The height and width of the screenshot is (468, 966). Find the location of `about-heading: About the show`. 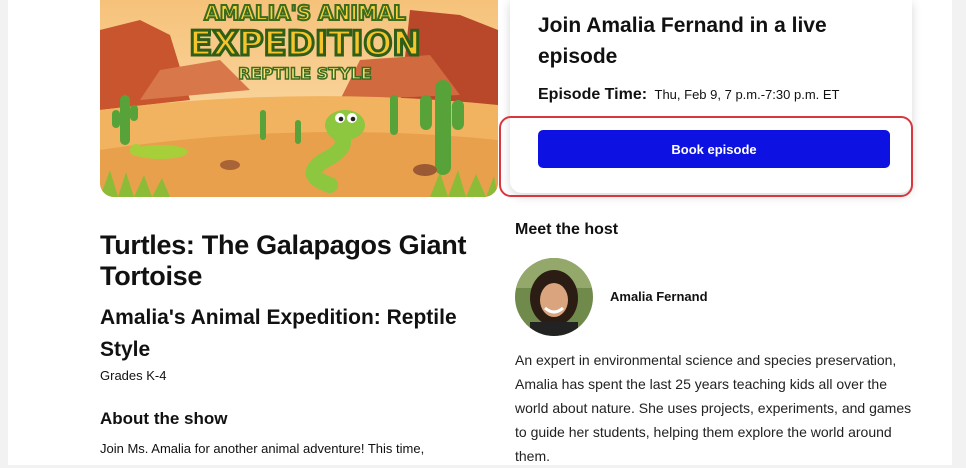

about-heading: About the show is located at coordinates (164, 418).